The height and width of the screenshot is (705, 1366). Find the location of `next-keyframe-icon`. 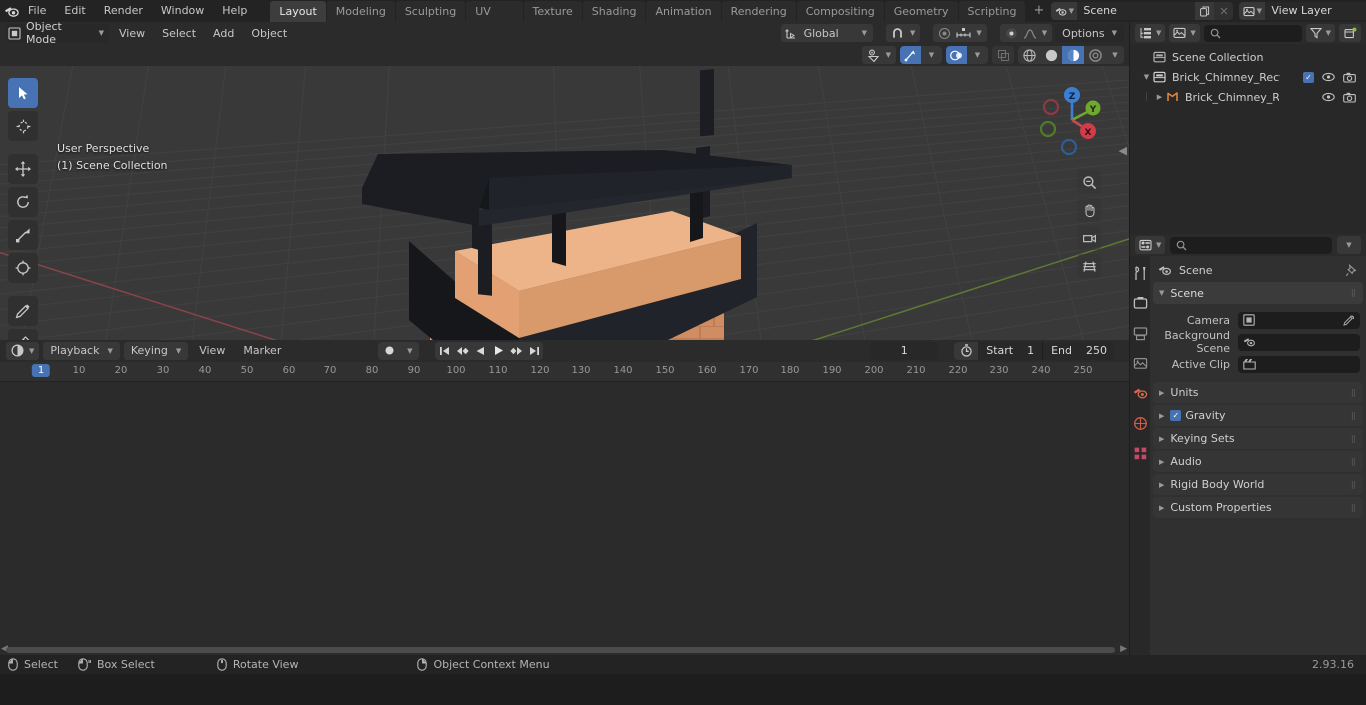

next-keyframe-icon is located at coordinates (516, 351).